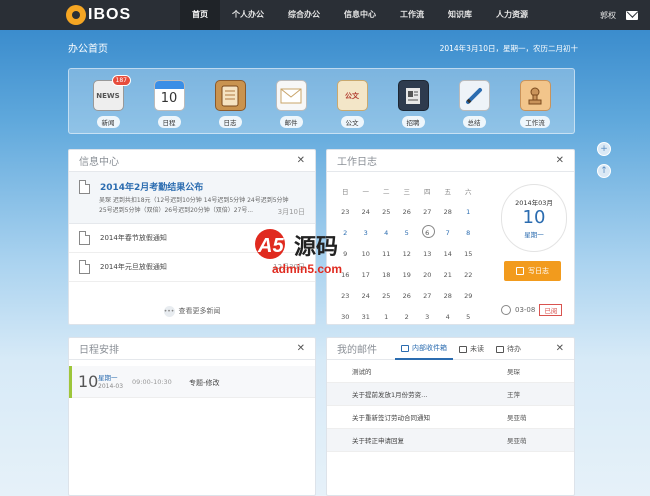 The width and height of the screenshot is (650, 496). I want to click on log-footer-date: 03-08, so click(525, 310).